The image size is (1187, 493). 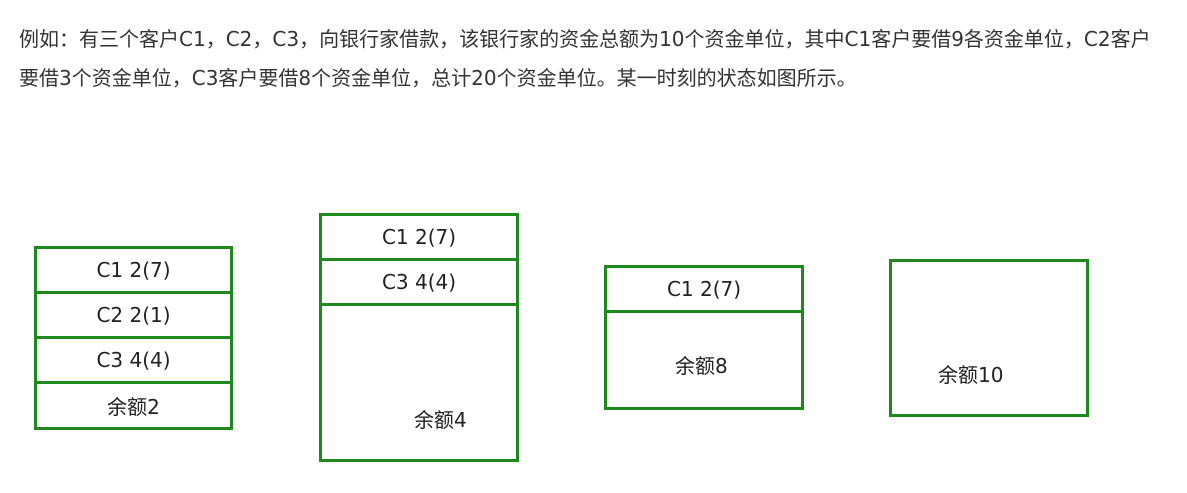 I want to click on state-box-1: C1 2(7) C2 2(1) C3 4(4) 余额2, so click(x=133, y=338).